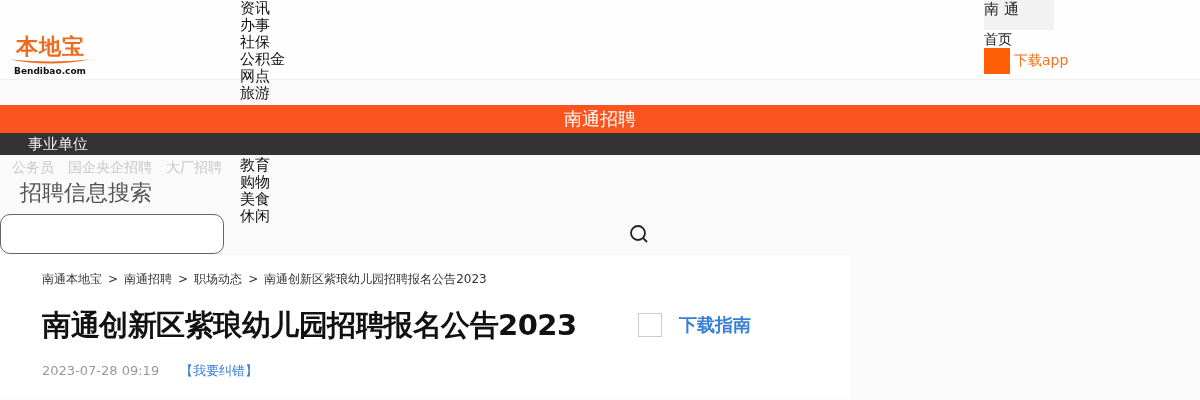 The height and width of the screenshot is (400, 1200). What do you see at coordinates (58, 144) in the screenshot?
I see `category-link: 事业单位` at bounding box center [58, 144].